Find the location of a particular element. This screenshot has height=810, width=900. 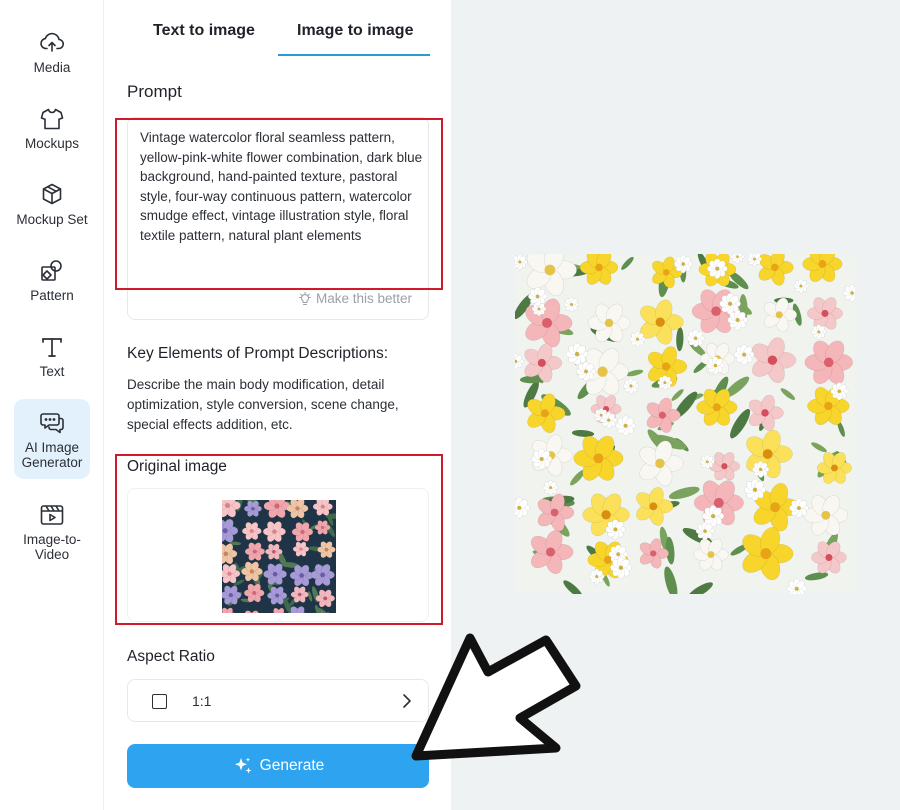

sidebar-item-label: AI Image Generator is located at coordinates (52, 455).